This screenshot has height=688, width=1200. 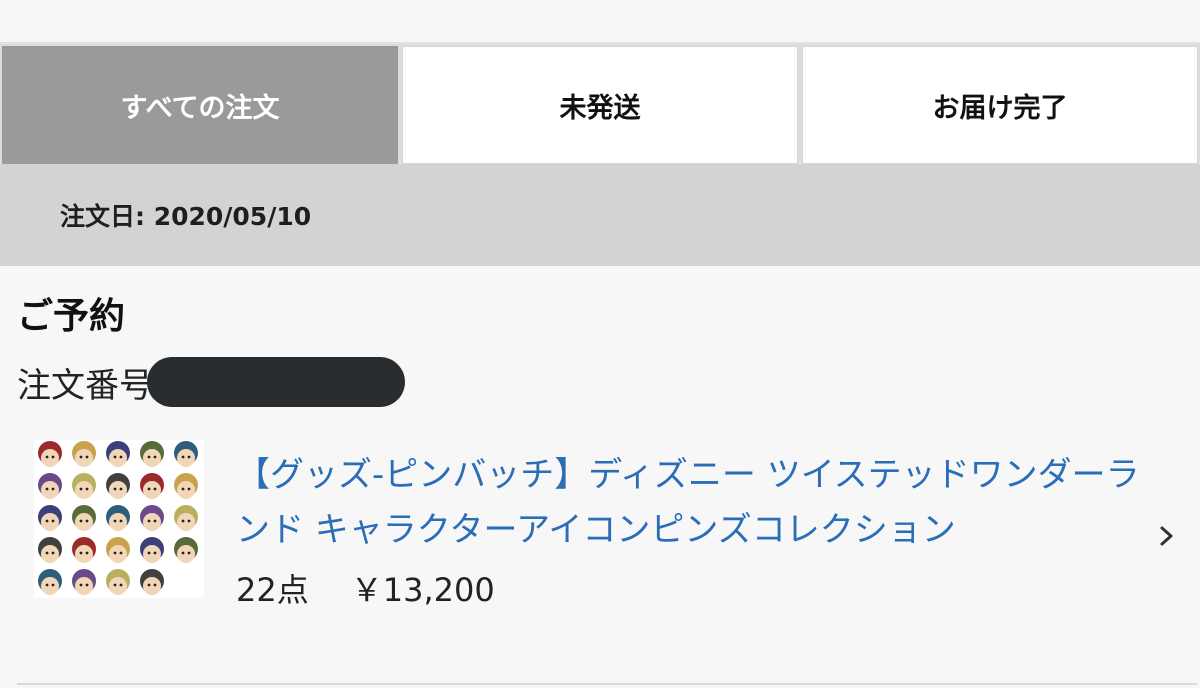 I want to click on order-date: 注文日: 2020/05/10, so click(x=186, y=216).